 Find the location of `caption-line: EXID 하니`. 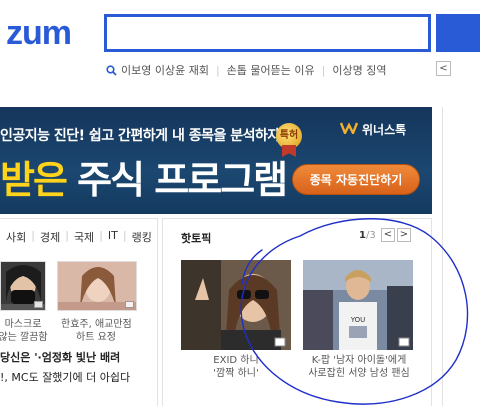

caption-line: EXID 하니 is located at coordinates (236, 360).